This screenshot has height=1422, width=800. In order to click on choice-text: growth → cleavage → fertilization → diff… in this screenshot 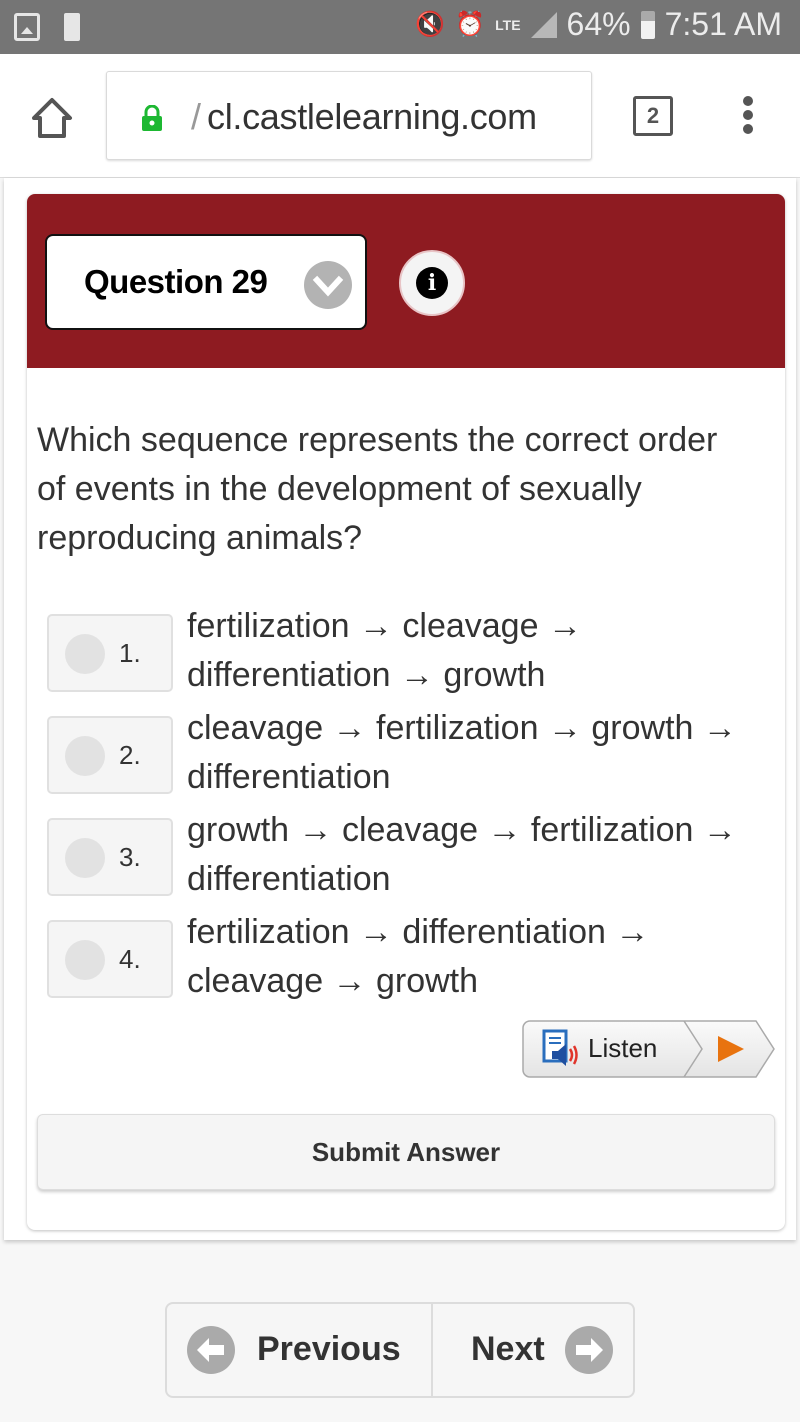, I will do `click(462, 854)`.